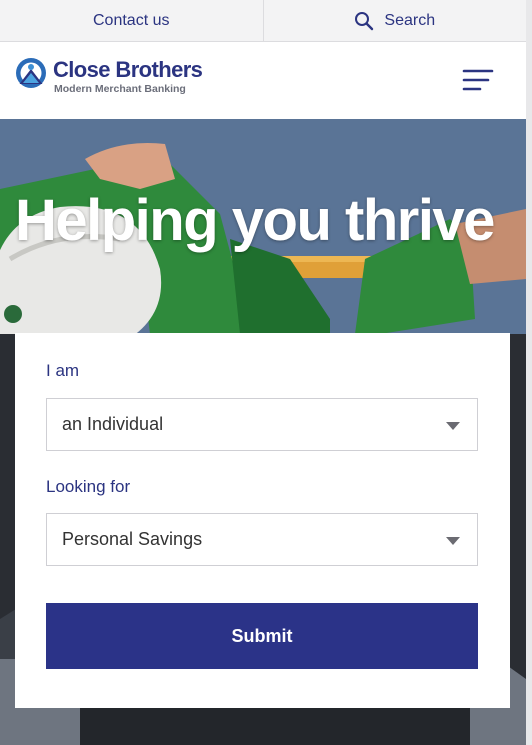  I want to click on search-link: Search, so click(394, 20).